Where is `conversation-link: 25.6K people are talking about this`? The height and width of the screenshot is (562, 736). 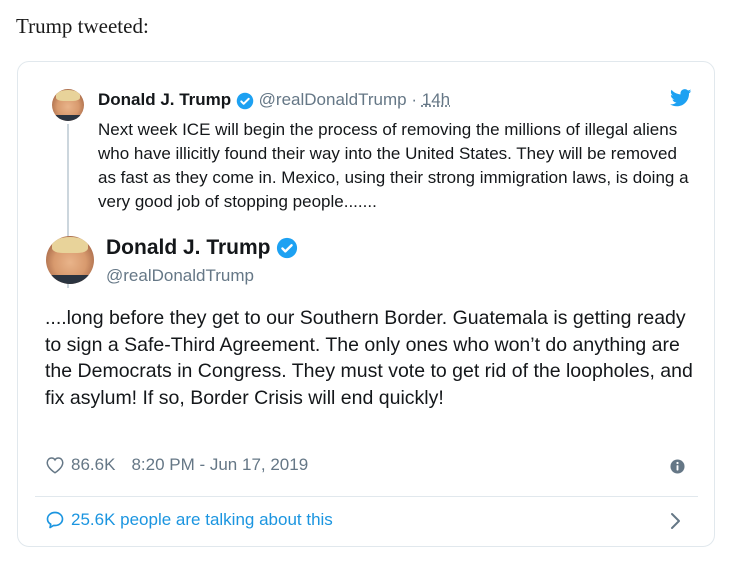
conversation-link: 25.6K people are talking about this is located at coordinates (189, 520).